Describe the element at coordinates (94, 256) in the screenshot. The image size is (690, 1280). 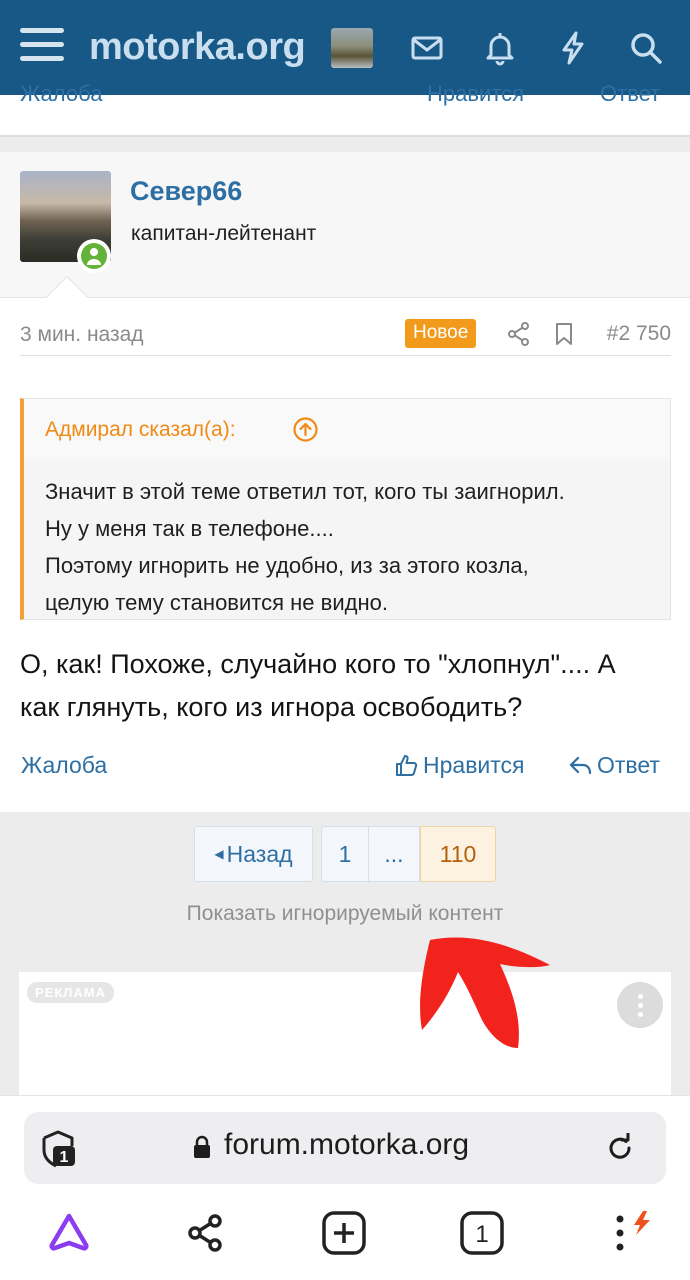
I see `online-status-icon` at that location.